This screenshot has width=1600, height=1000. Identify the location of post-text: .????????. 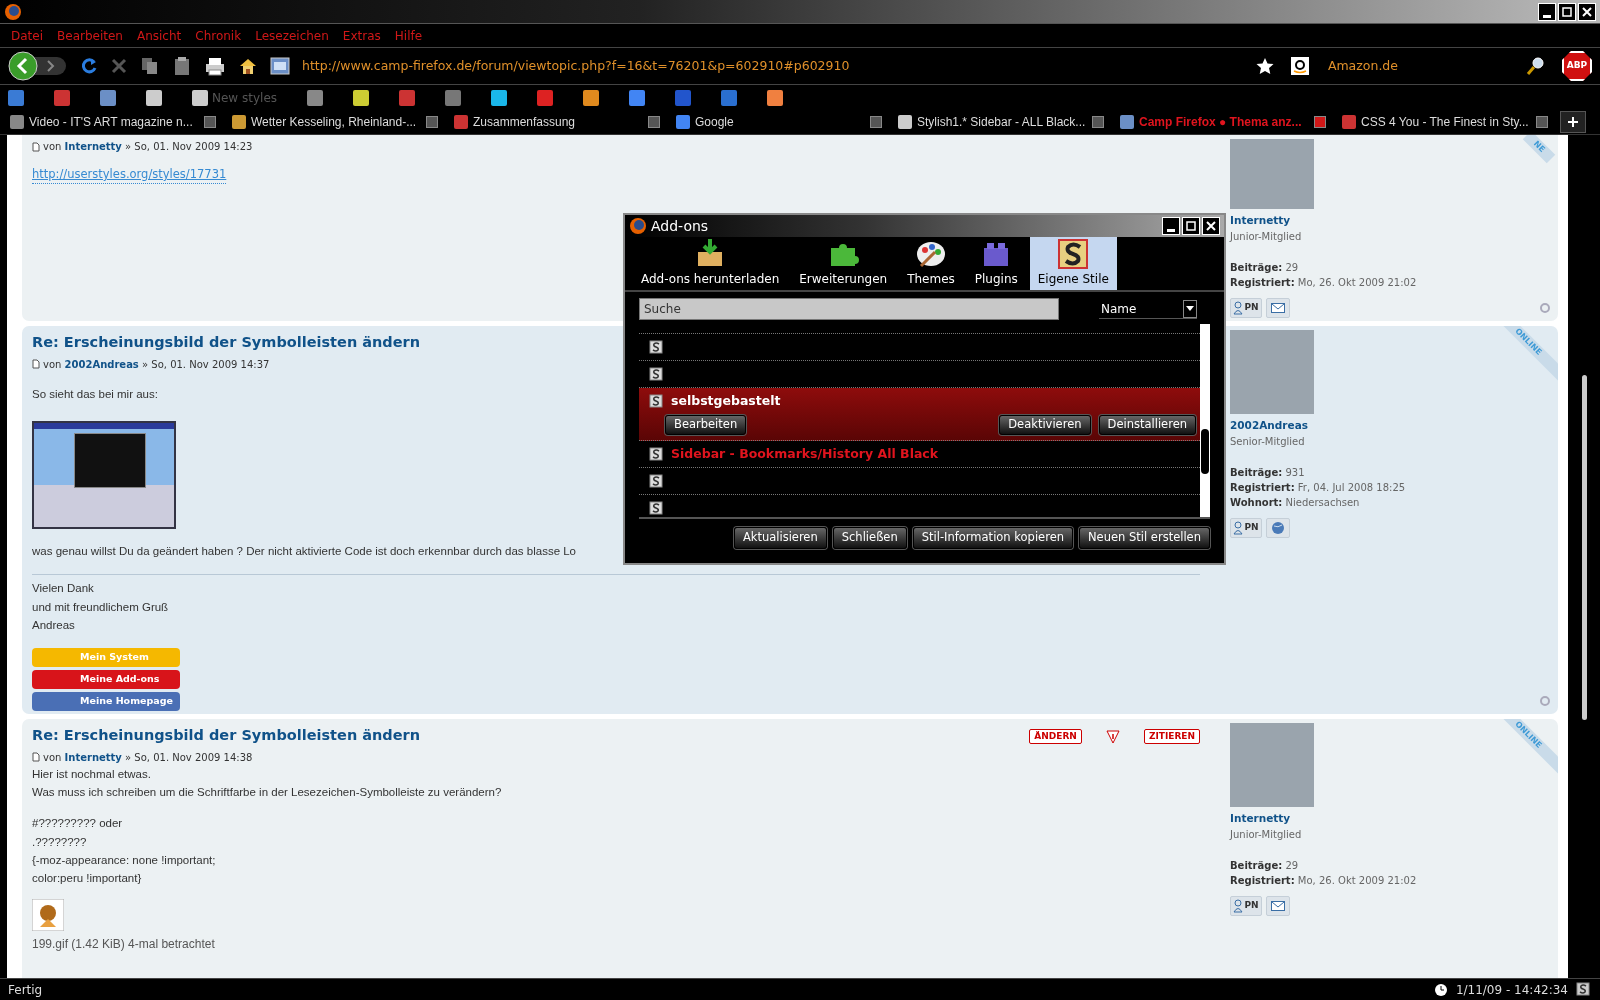
(59, 842).